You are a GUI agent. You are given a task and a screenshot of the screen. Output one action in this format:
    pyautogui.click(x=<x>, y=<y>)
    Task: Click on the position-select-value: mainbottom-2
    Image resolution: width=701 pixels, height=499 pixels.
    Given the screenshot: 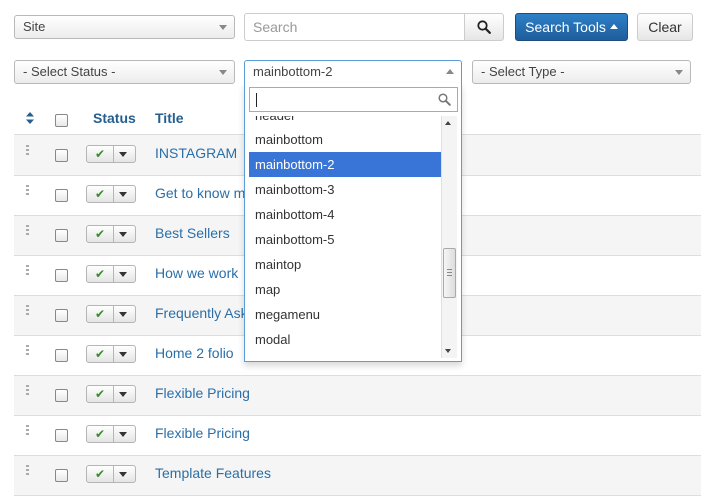 What is the action you would take?
    pyautogui.click(x=293, y=71)
    